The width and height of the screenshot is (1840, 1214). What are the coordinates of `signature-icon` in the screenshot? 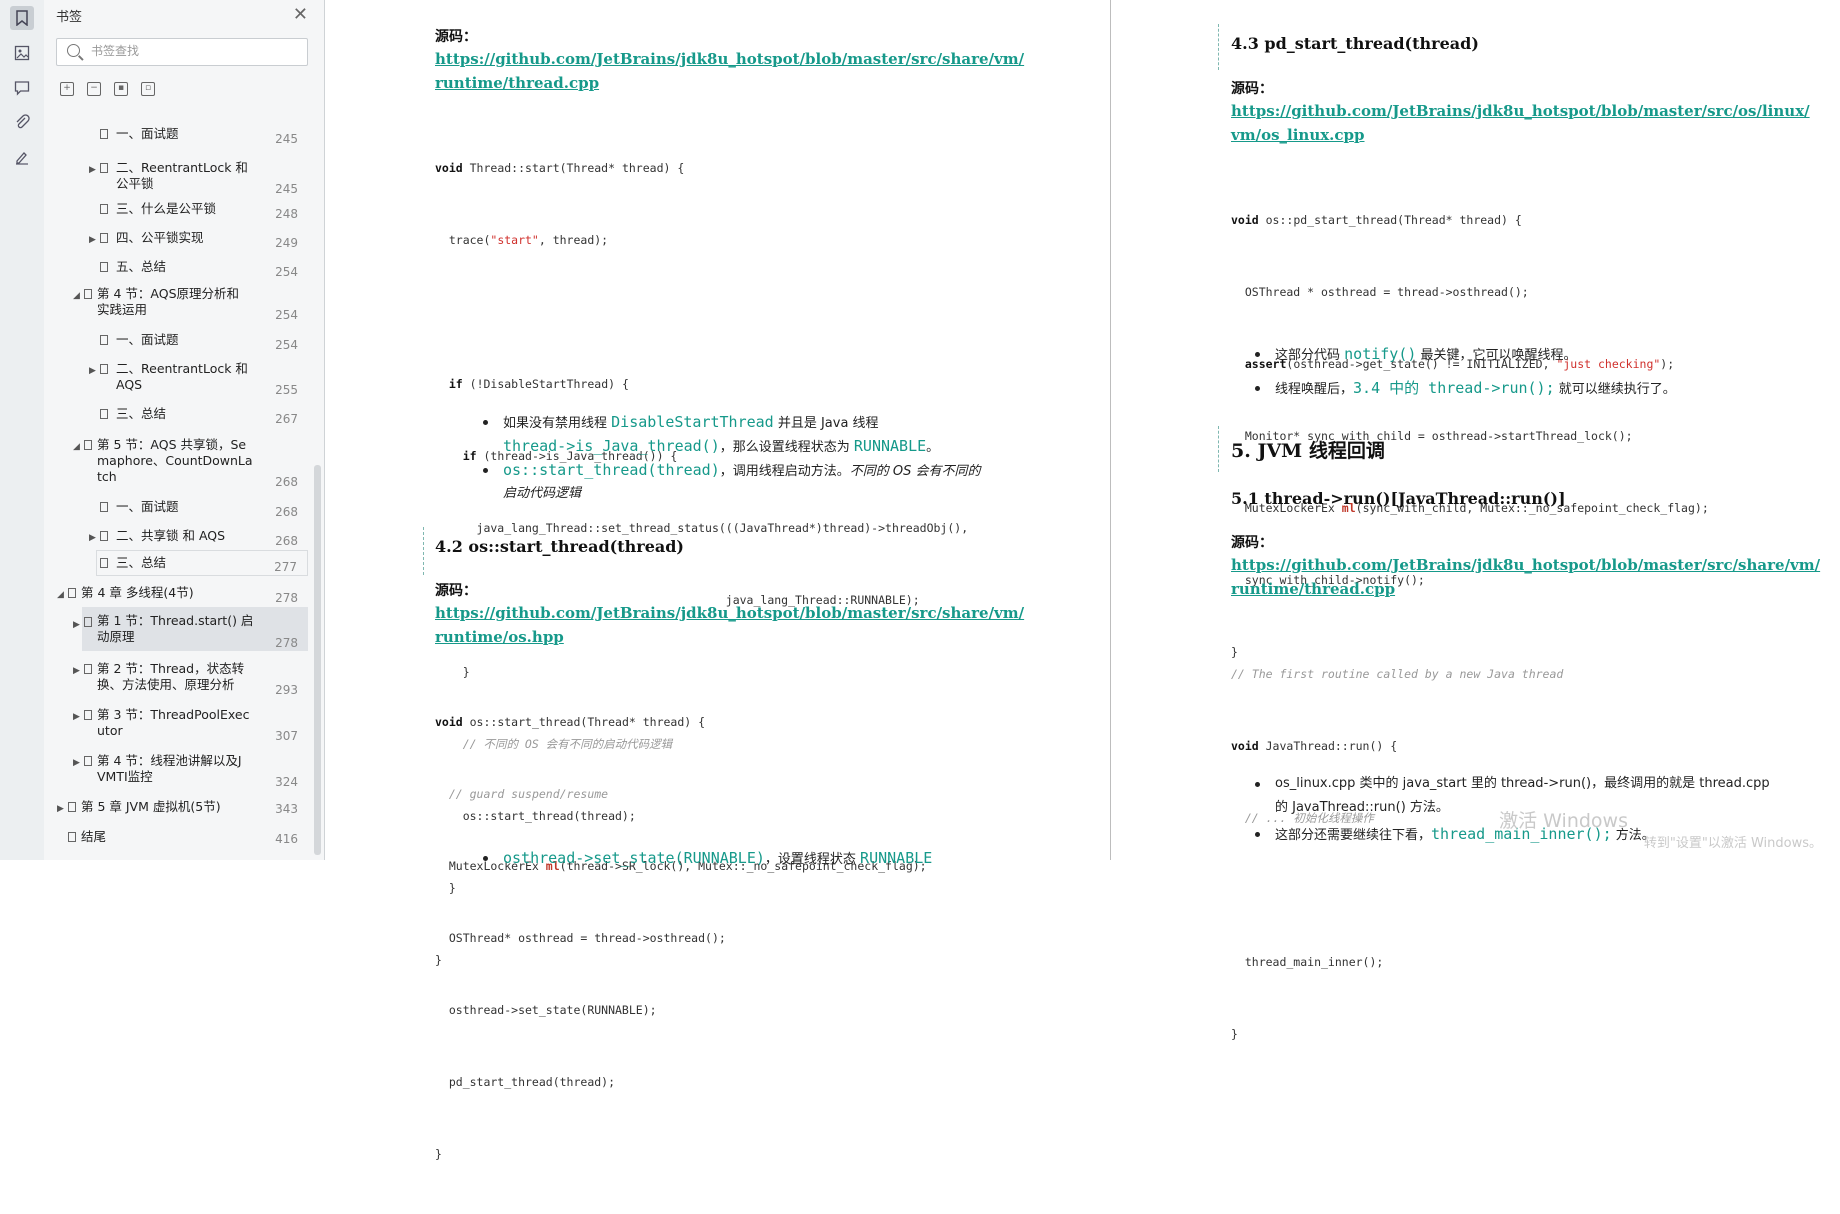 It's located at (22, 157).